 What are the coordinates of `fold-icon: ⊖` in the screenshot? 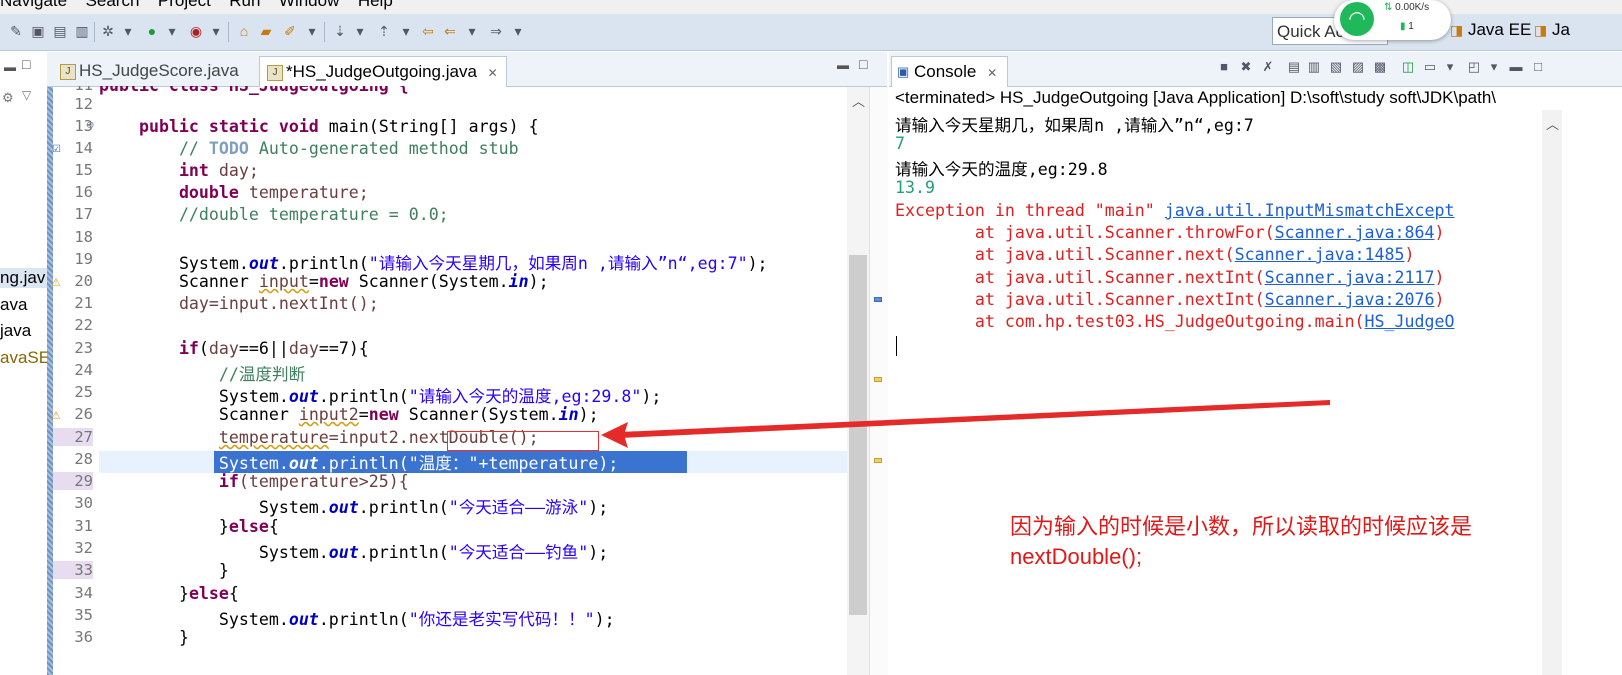 It's located at (90, 125).